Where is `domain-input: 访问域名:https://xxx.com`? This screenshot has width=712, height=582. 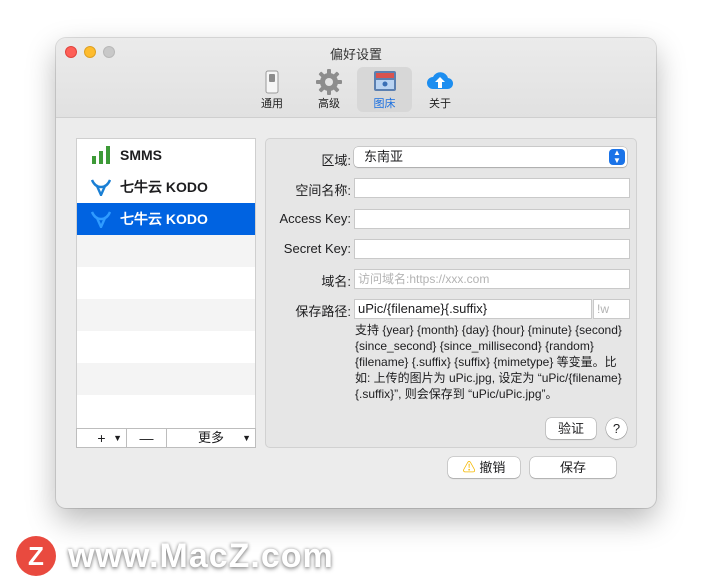
domain-input: 访问域名:https://xxx.com is located at coordinates (492, 279).